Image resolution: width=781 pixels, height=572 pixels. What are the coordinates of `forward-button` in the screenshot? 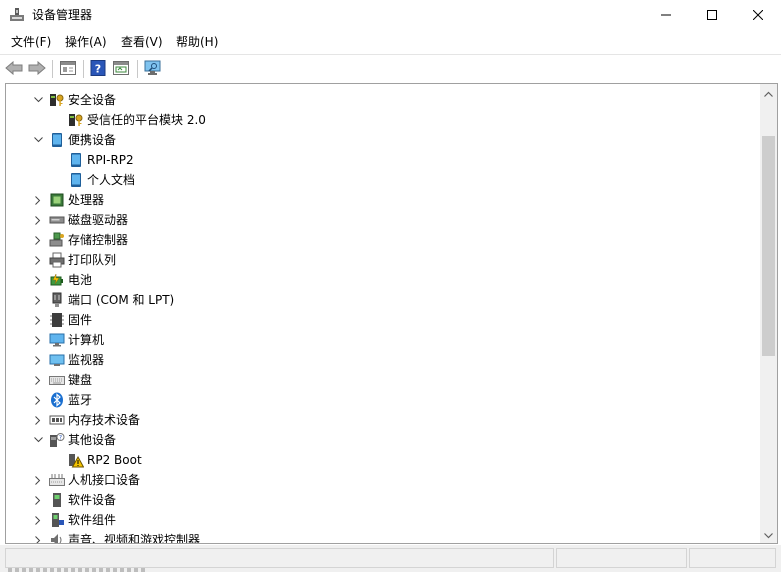 It's located at (37, 69).